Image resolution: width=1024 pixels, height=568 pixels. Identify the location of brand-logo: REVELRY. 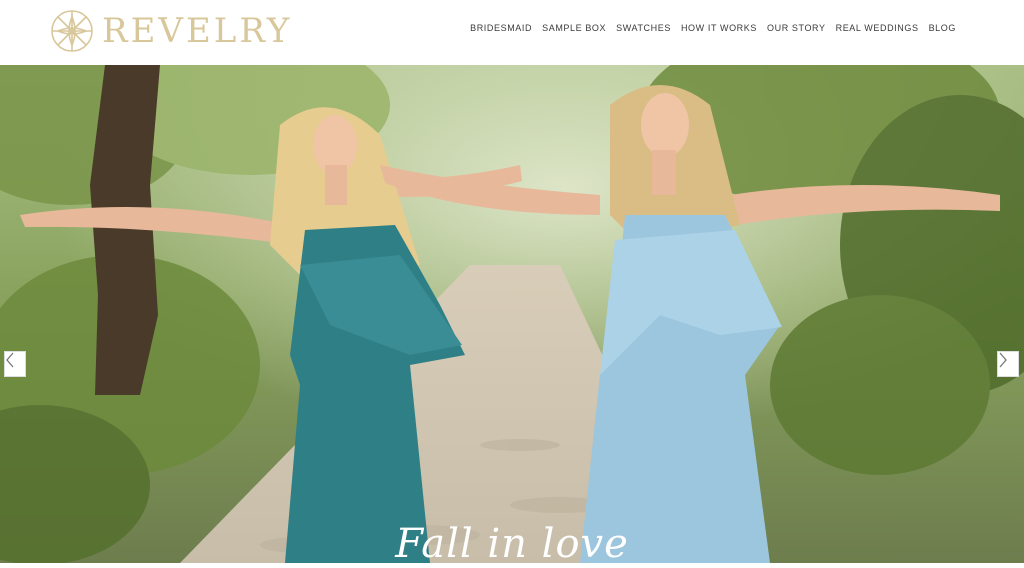
(170, 31).